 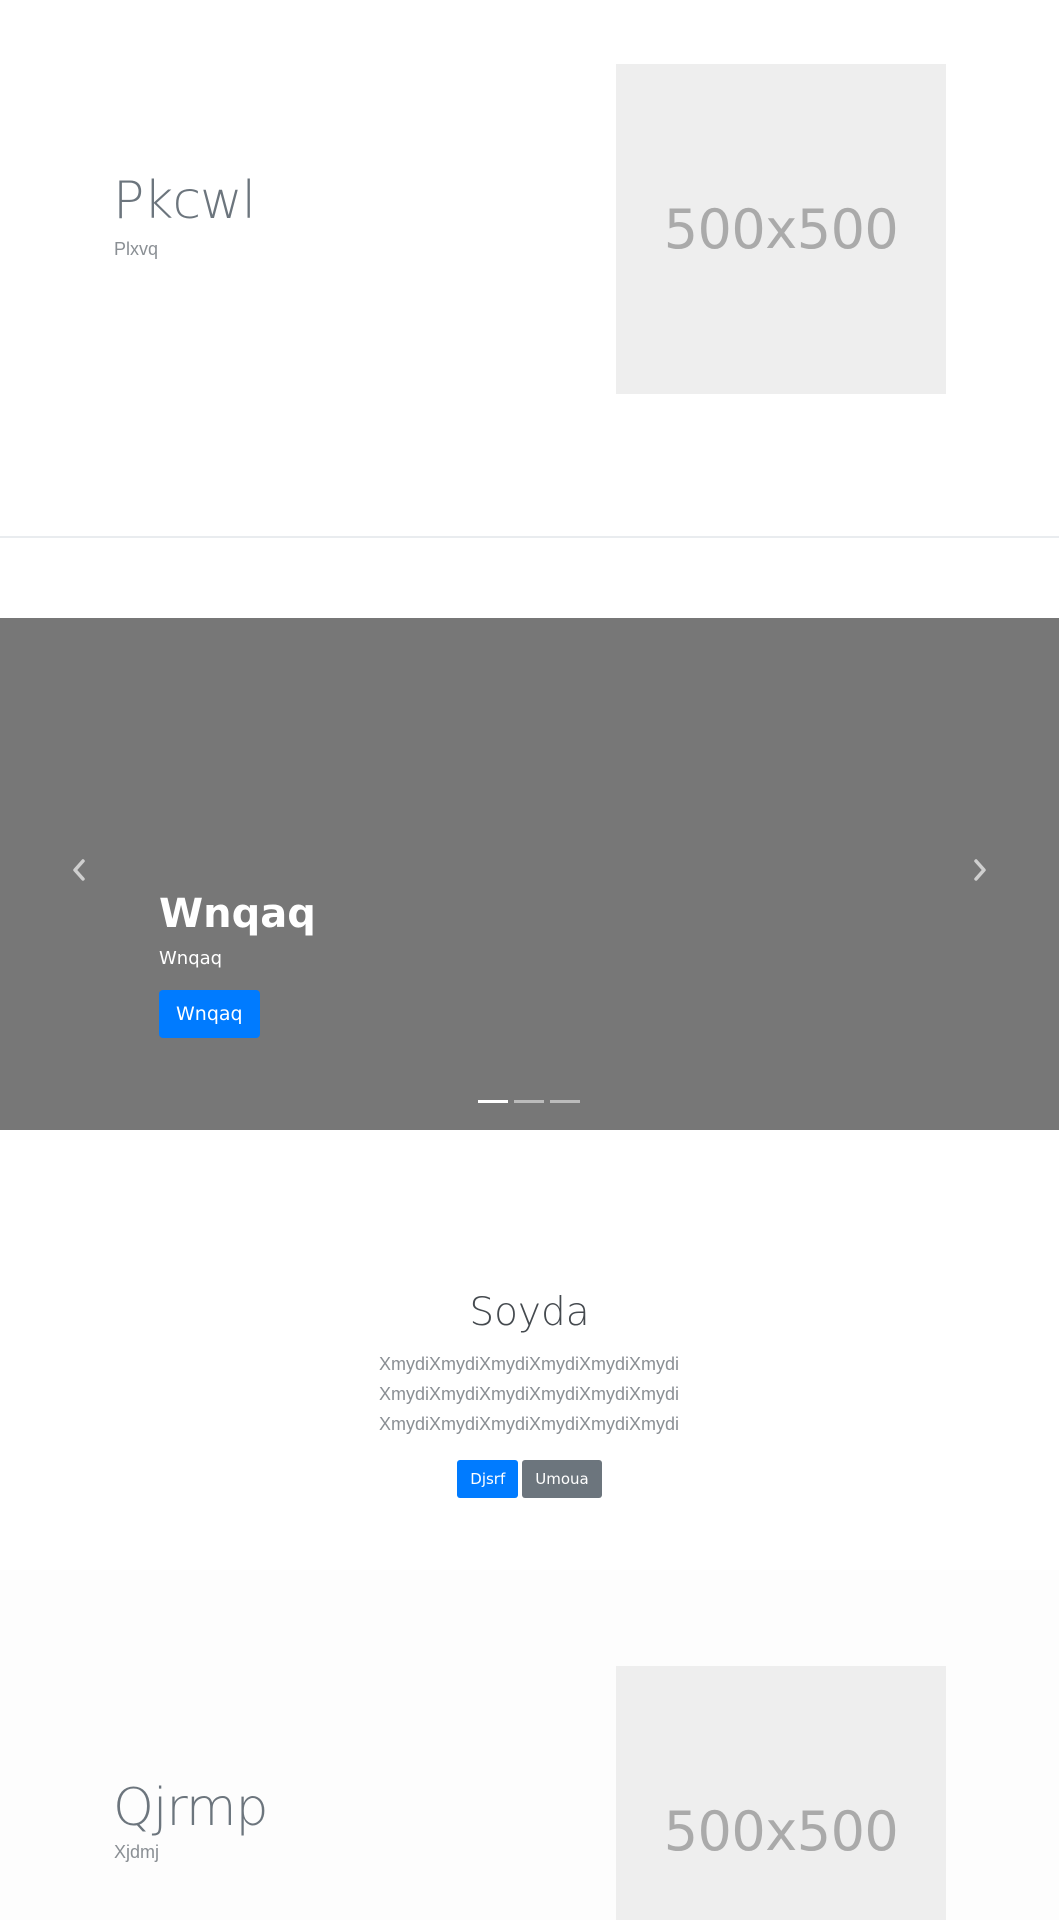 I want to click on carousel-indicators, so click(x=529, y=1101).